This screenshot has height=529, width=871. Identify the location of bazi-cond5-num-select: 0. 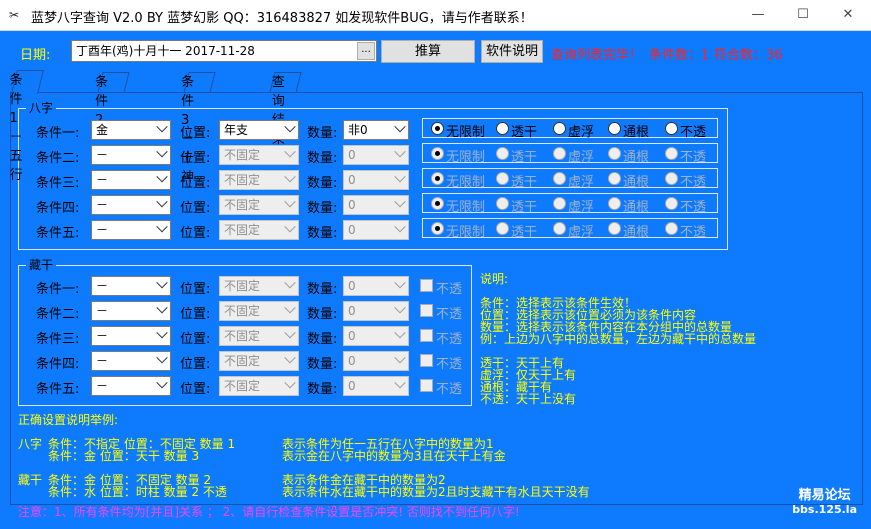
(376, 230).